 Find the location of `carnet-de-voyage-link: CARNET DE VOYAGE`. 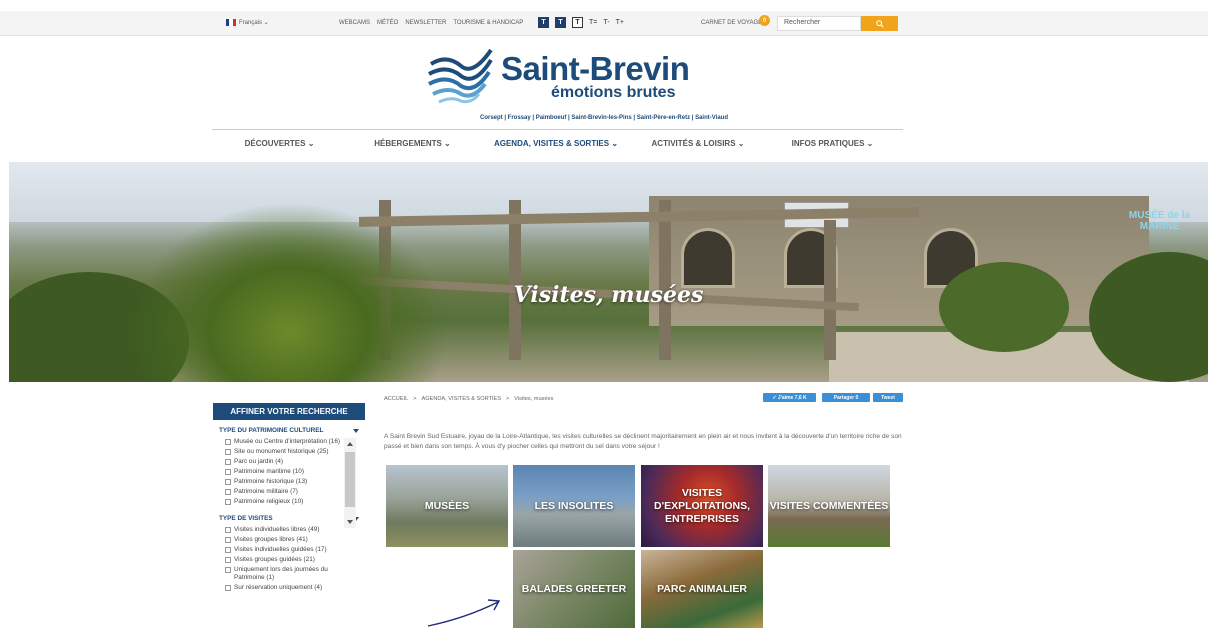

carnet-de-voyage-link: CARNET DE VOYAGE is located at coordinates (731, 23).